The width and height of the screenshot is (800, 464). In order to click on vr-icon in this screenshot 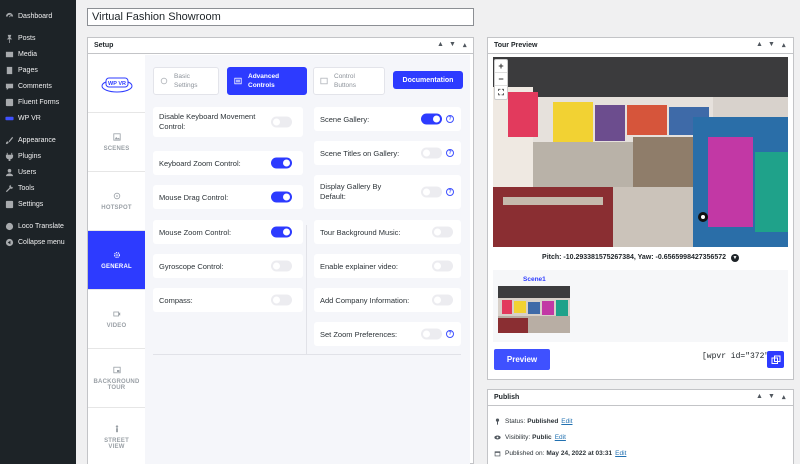, I will do `click(9, 118)`.